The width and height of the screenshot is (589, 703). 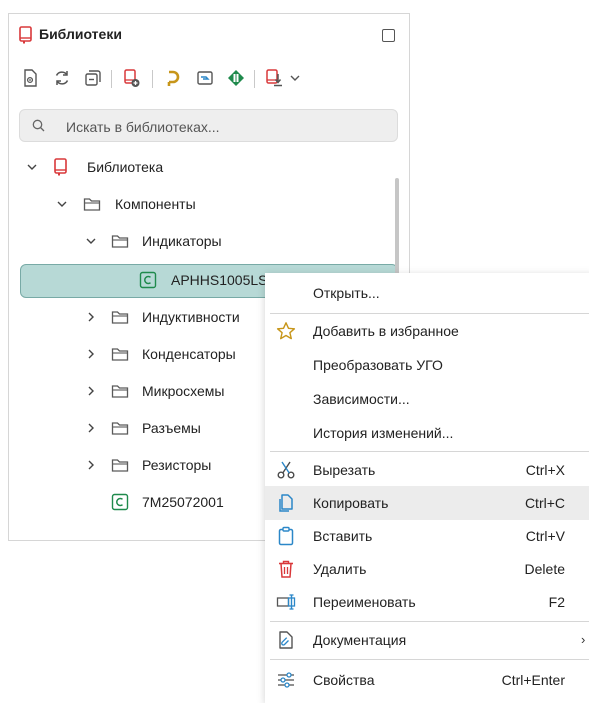 I want to click on menu-item-shortcut: F2, so click(x=556, y=602).